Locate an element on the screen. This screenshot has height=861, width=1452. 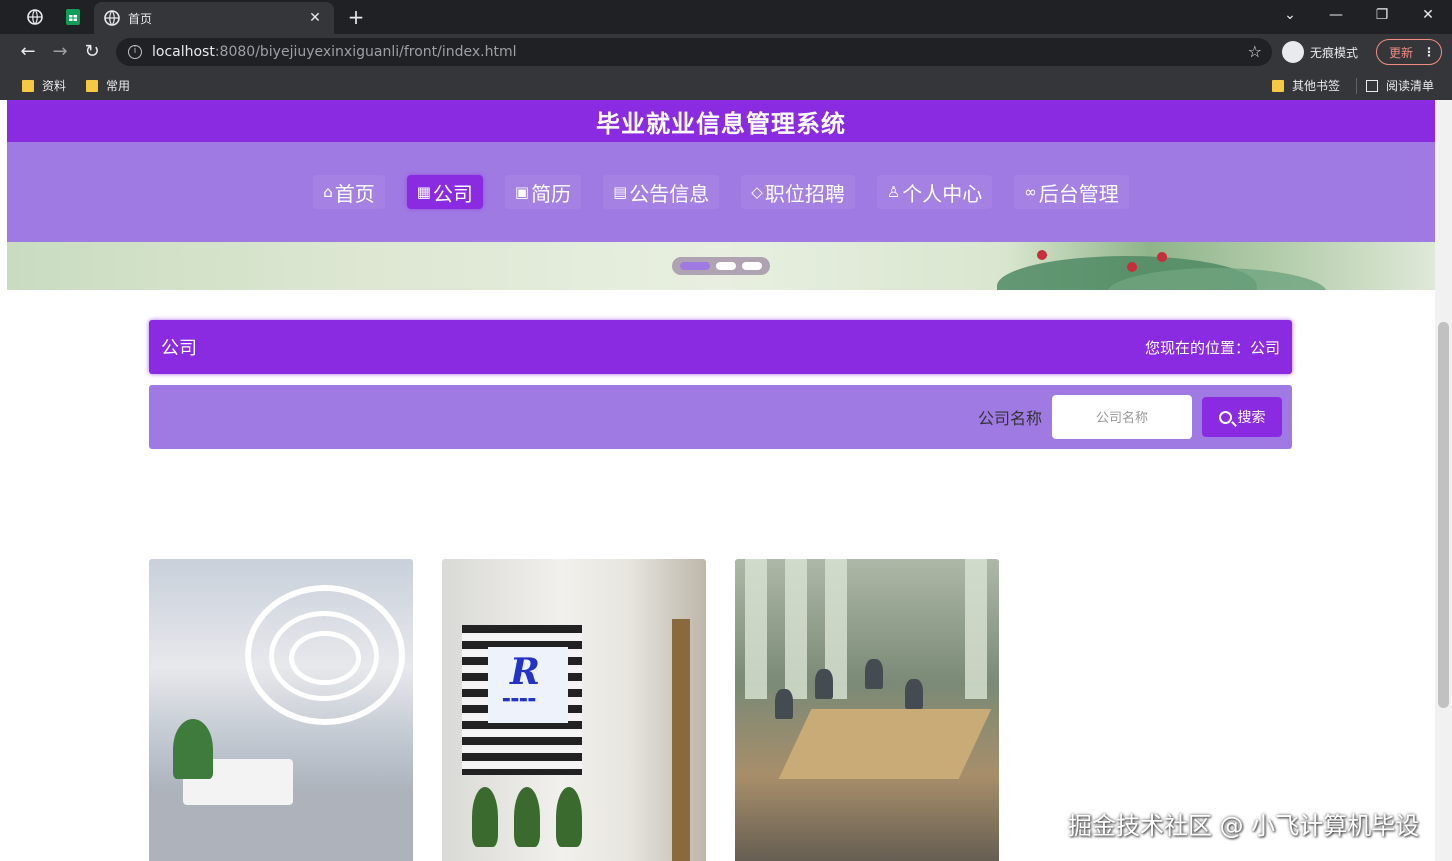
nav-item-announcements: ▤ 公告信息 is located at coordinates (661, 192).